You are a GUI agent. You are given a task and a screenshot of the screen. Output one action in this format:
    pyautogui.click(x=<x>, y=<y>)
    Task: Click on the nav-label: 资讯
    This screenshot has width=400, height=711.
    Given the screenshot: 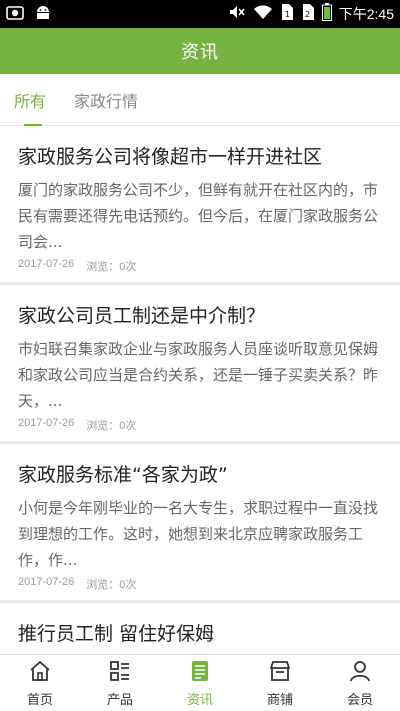 What is the action you would take?
    pyautogui.click(x=199, y=700)
    